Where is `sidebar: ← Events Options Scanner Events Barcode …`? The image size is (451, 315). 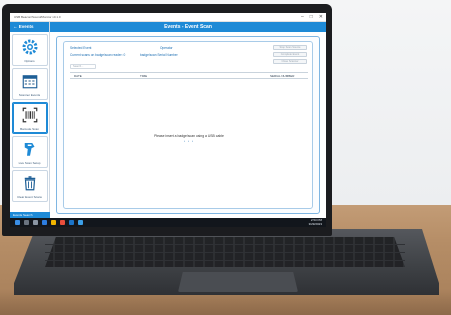
sidebar: ← Events Options Scanner Events Barcode … is located at coordinates (30, 120).